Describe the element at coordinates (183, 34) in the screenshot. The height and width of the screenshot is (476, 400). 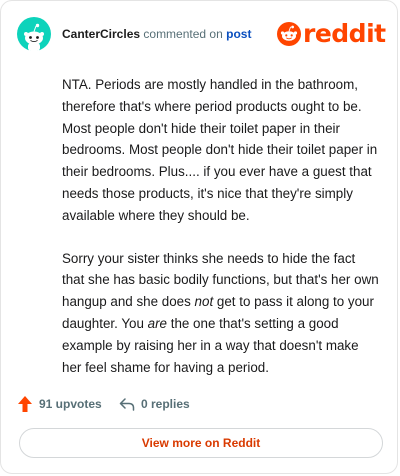
I see `action-text: commented on` at that location.